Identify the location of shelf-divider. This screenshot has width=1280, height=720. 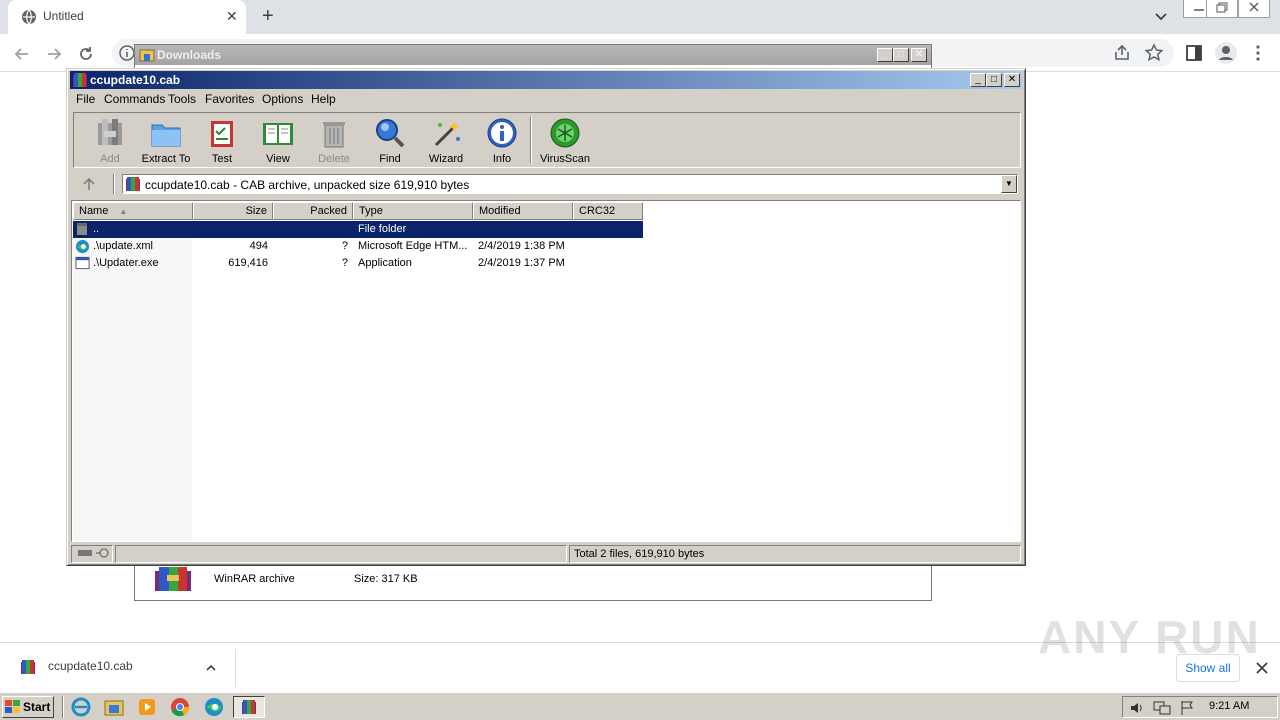
(235, 668).